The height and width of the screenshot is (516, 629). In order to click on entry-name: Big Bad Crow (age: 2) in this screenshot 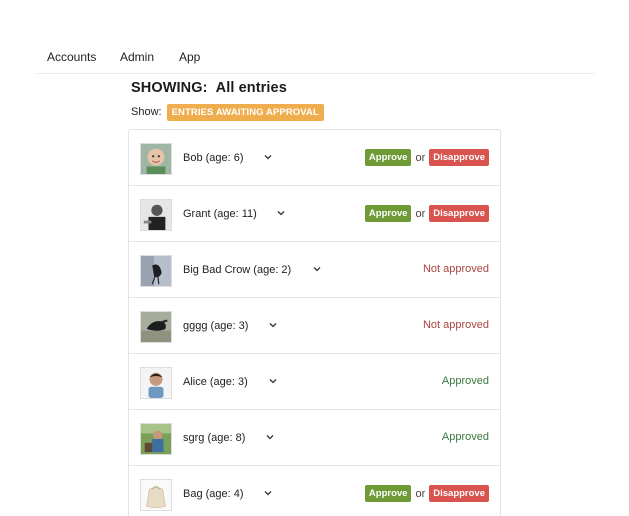, I will do `click(237, 270)`.